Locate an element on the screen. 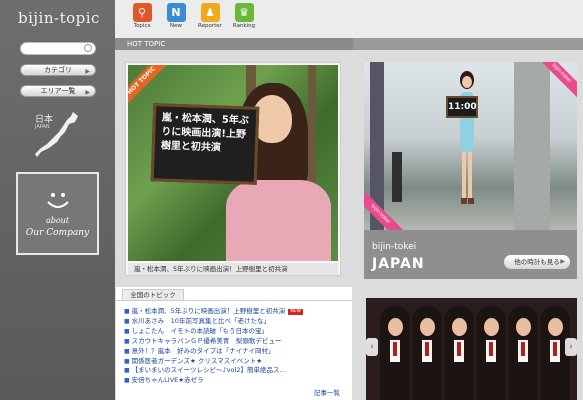  nav-reporter-label: Reporter is located at coordinates (210, 26).